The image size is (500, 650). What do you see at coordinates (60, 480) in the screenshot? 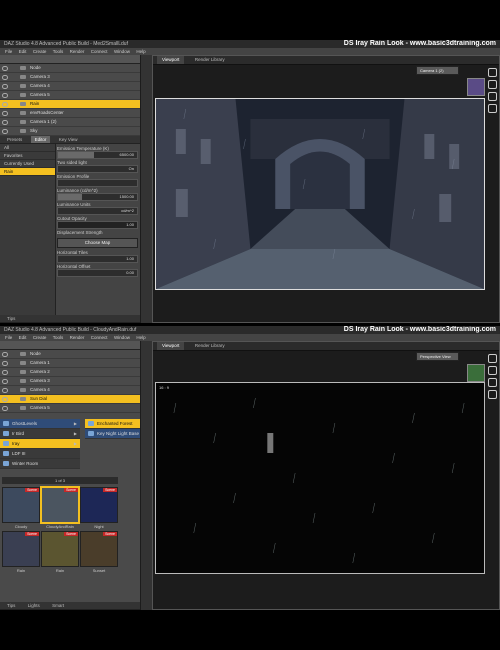
I see `content-pager: 1 of 3` at bounding box center [60, 480].